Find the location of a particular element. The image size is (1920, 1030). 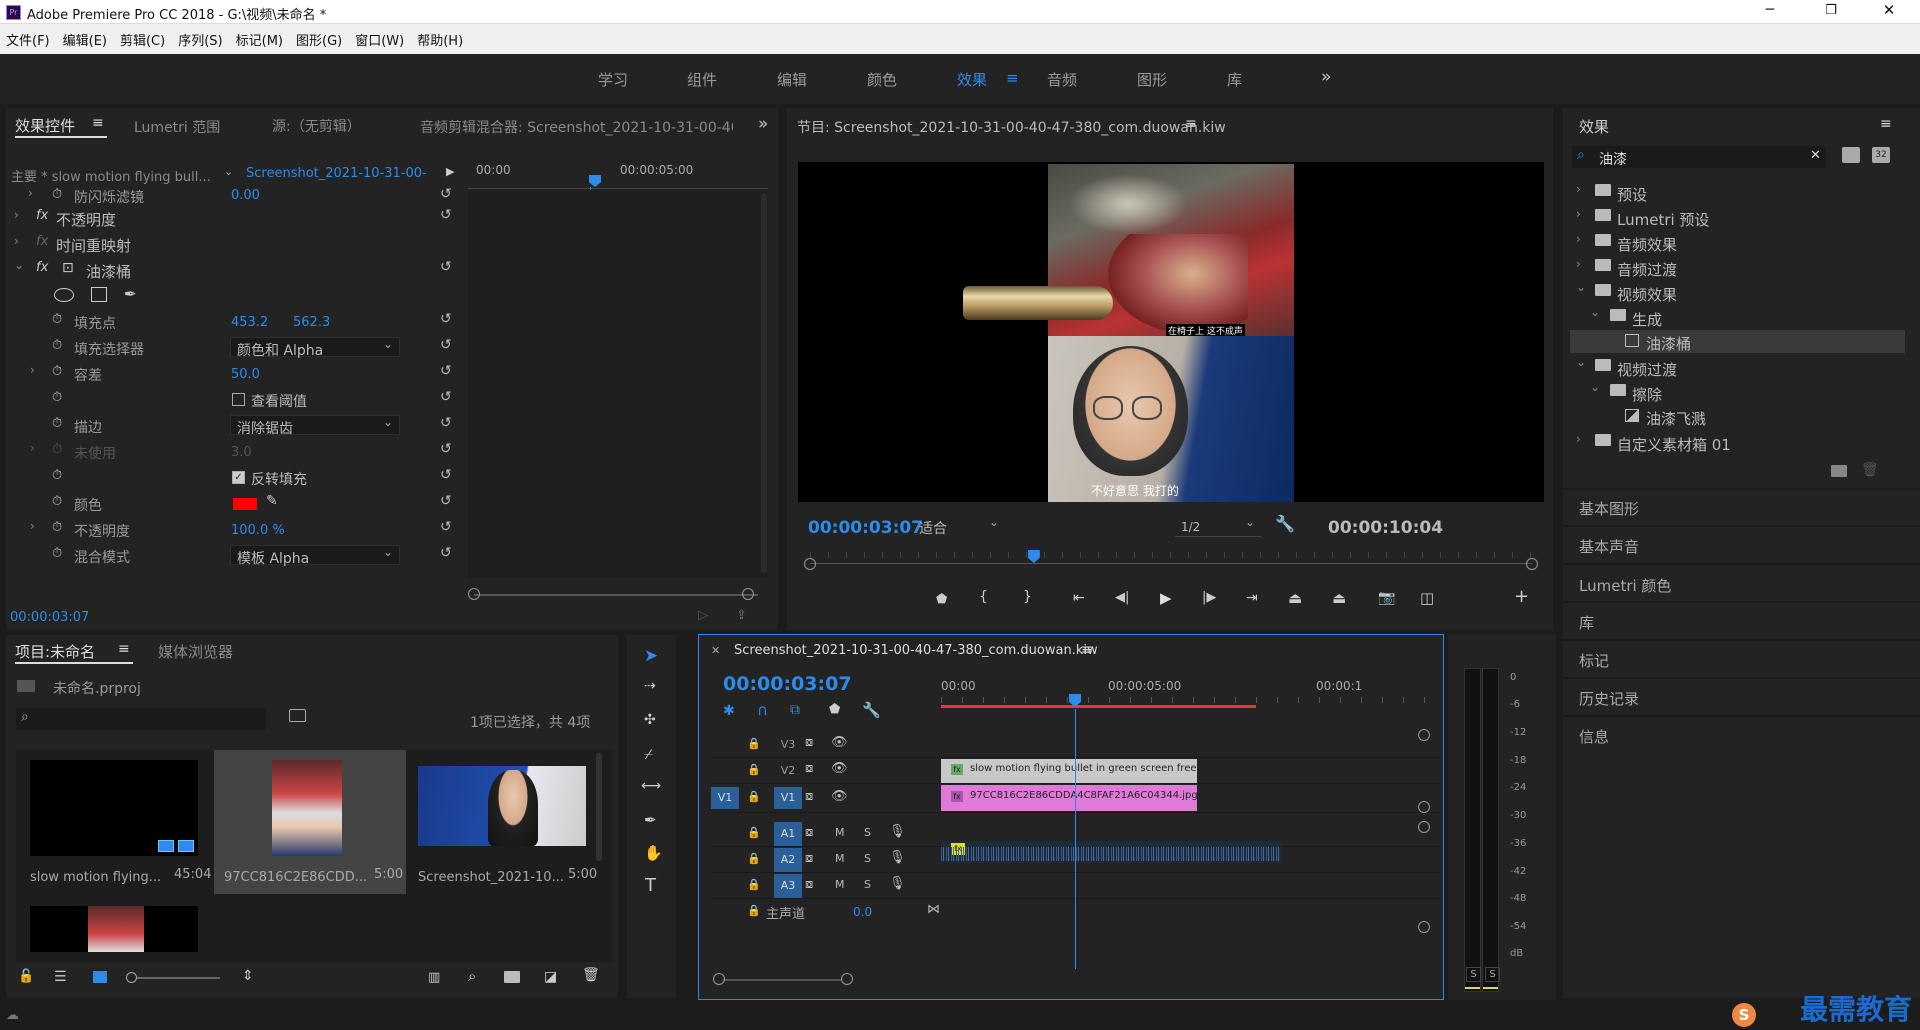

program-timecode: 00:00:03:07 is located at coordinates (865, 528).